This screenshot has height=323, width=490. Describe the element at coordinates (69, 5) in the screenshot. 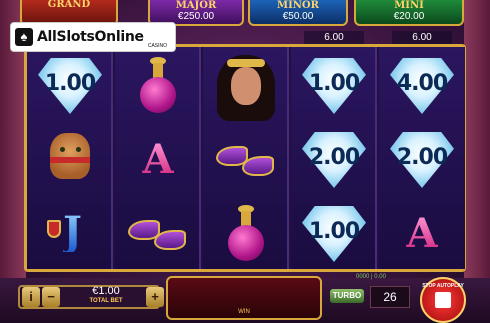

I see `jackpot-grand-name: GRAND` at that location.